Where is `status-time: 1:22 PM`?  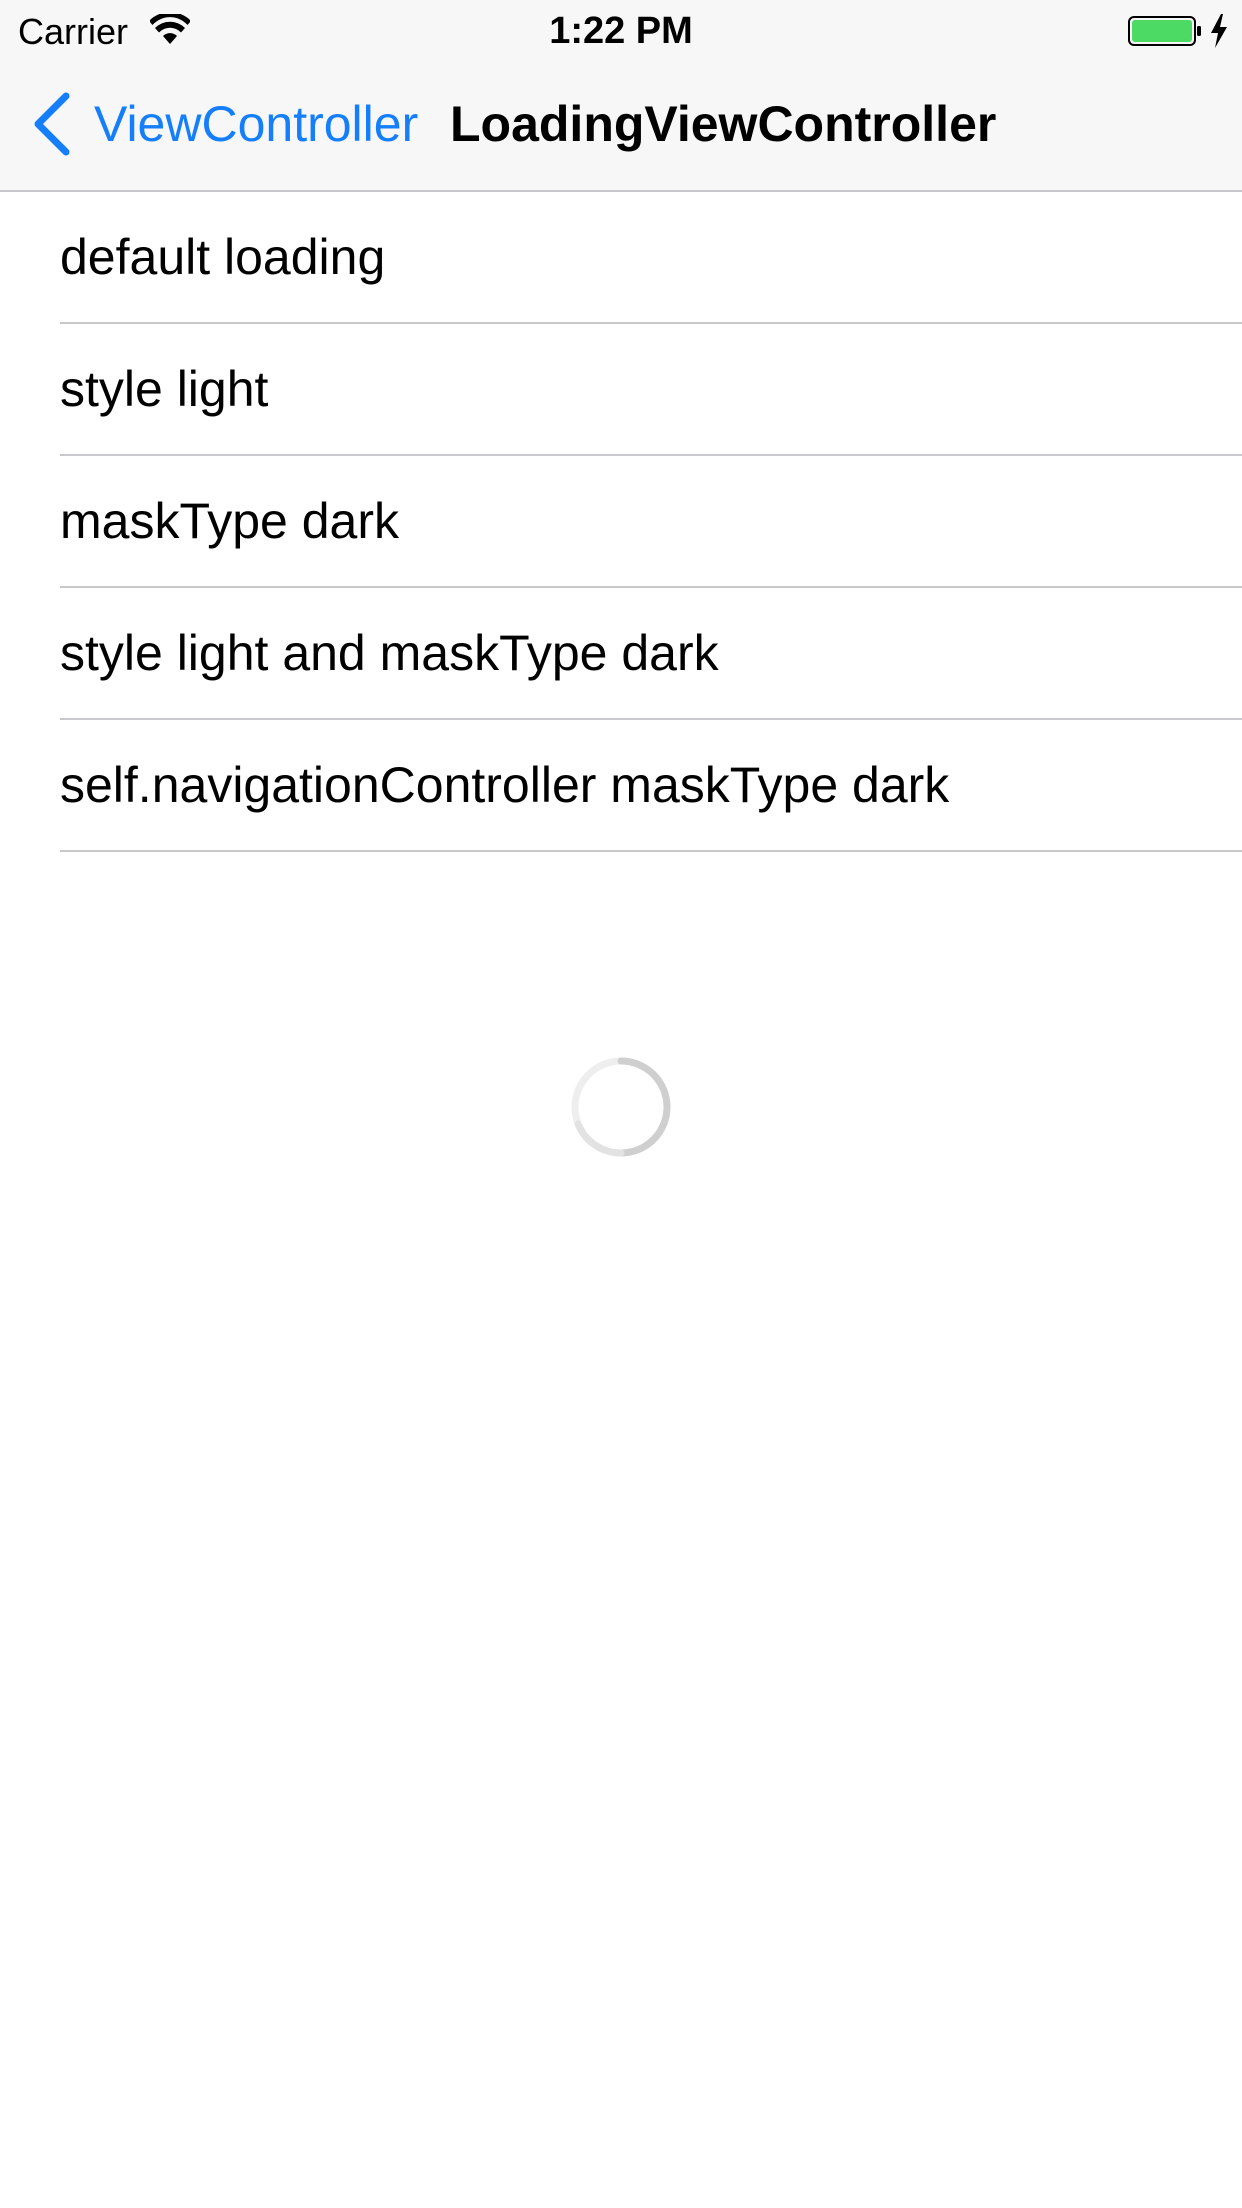 status-time: 1:22 PM is located at coordinates (621, 31).